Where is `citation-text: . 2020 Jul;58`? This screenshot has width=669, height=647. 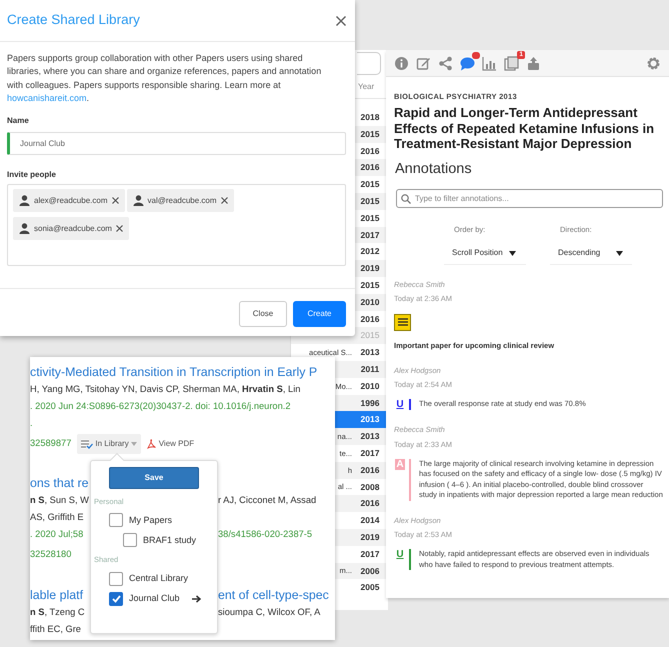 citation-text: . 2020 Jul;58 is located at coordinates (57, 534).